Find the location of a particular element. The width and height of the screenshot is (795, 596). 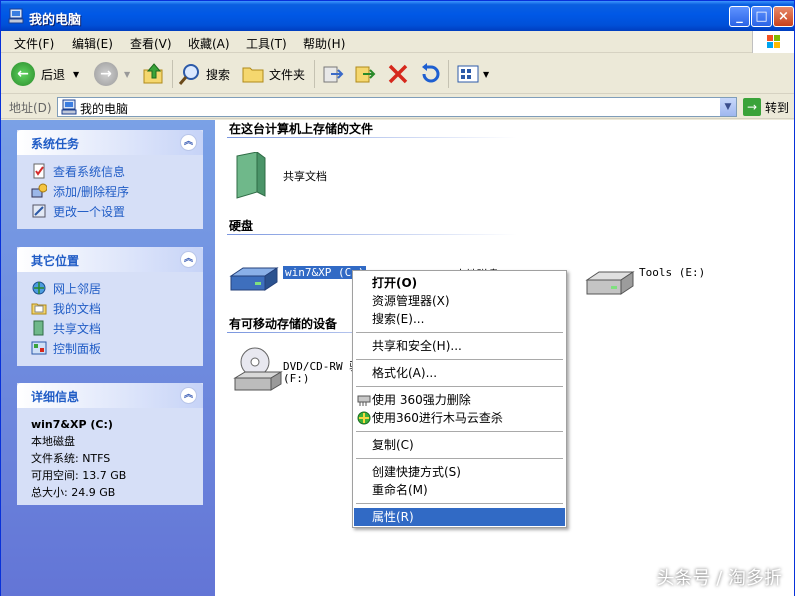

hard-drive-e-icon is located at coordinates (610, 284).